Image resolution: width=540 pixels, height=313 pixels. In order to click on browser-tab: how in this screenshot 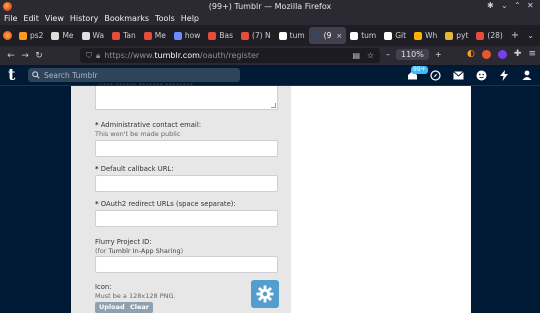, I will do `click(187, 35)`.